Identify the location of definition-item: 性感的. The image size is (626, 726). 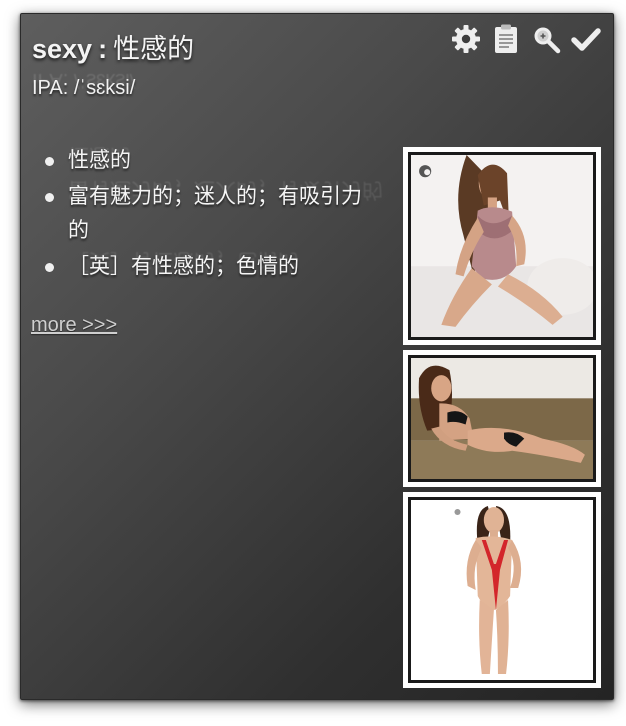
(204, 161).